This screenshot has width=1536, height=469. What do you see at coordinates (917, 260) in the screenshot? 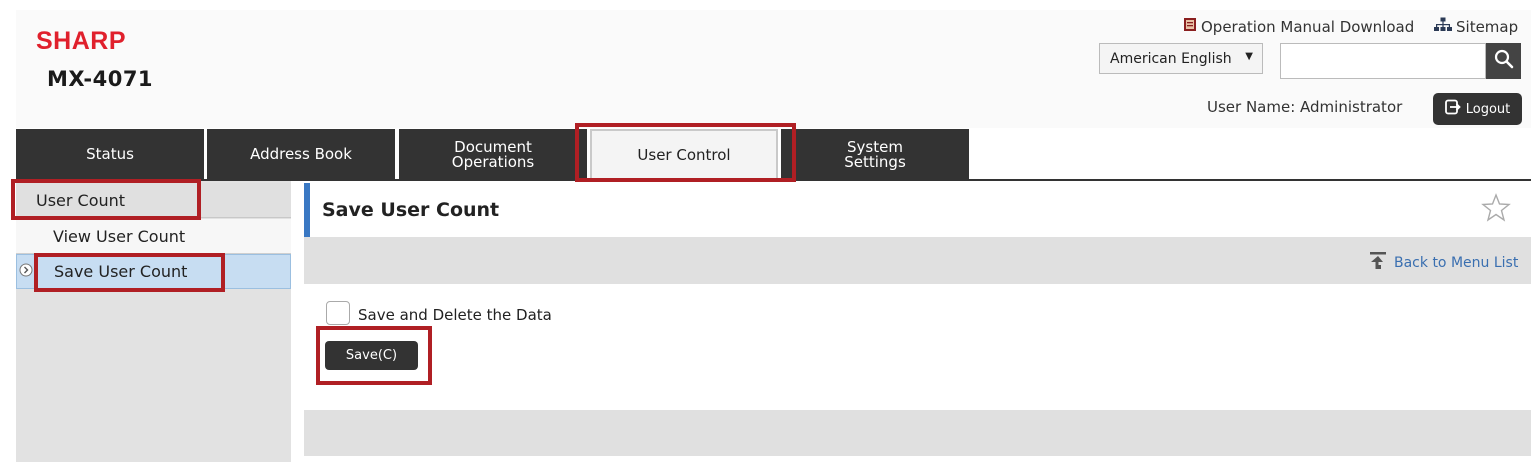
I see `menu-bar` at bounding box center [917, 260].